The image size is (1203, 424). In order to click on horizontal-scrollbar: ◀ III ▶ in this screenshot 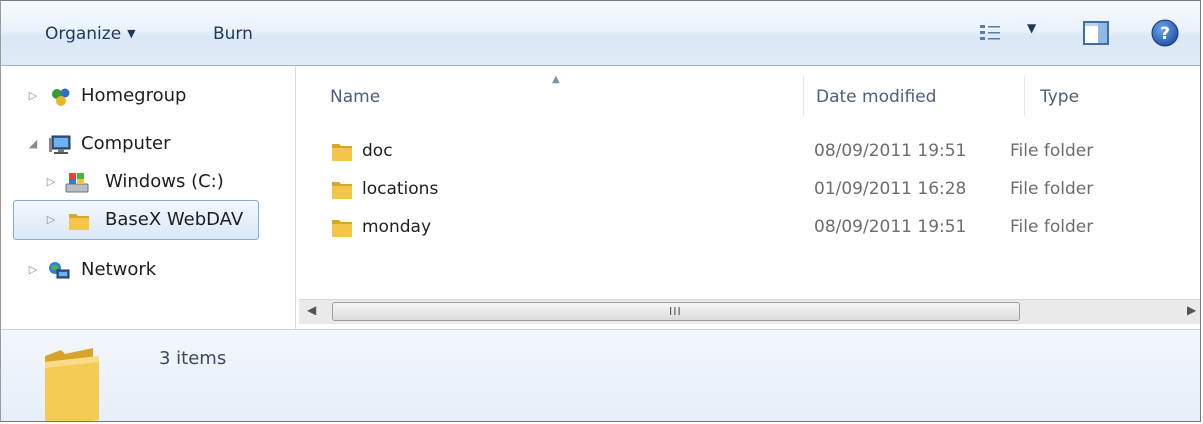, I will do `click(749, 311)`.